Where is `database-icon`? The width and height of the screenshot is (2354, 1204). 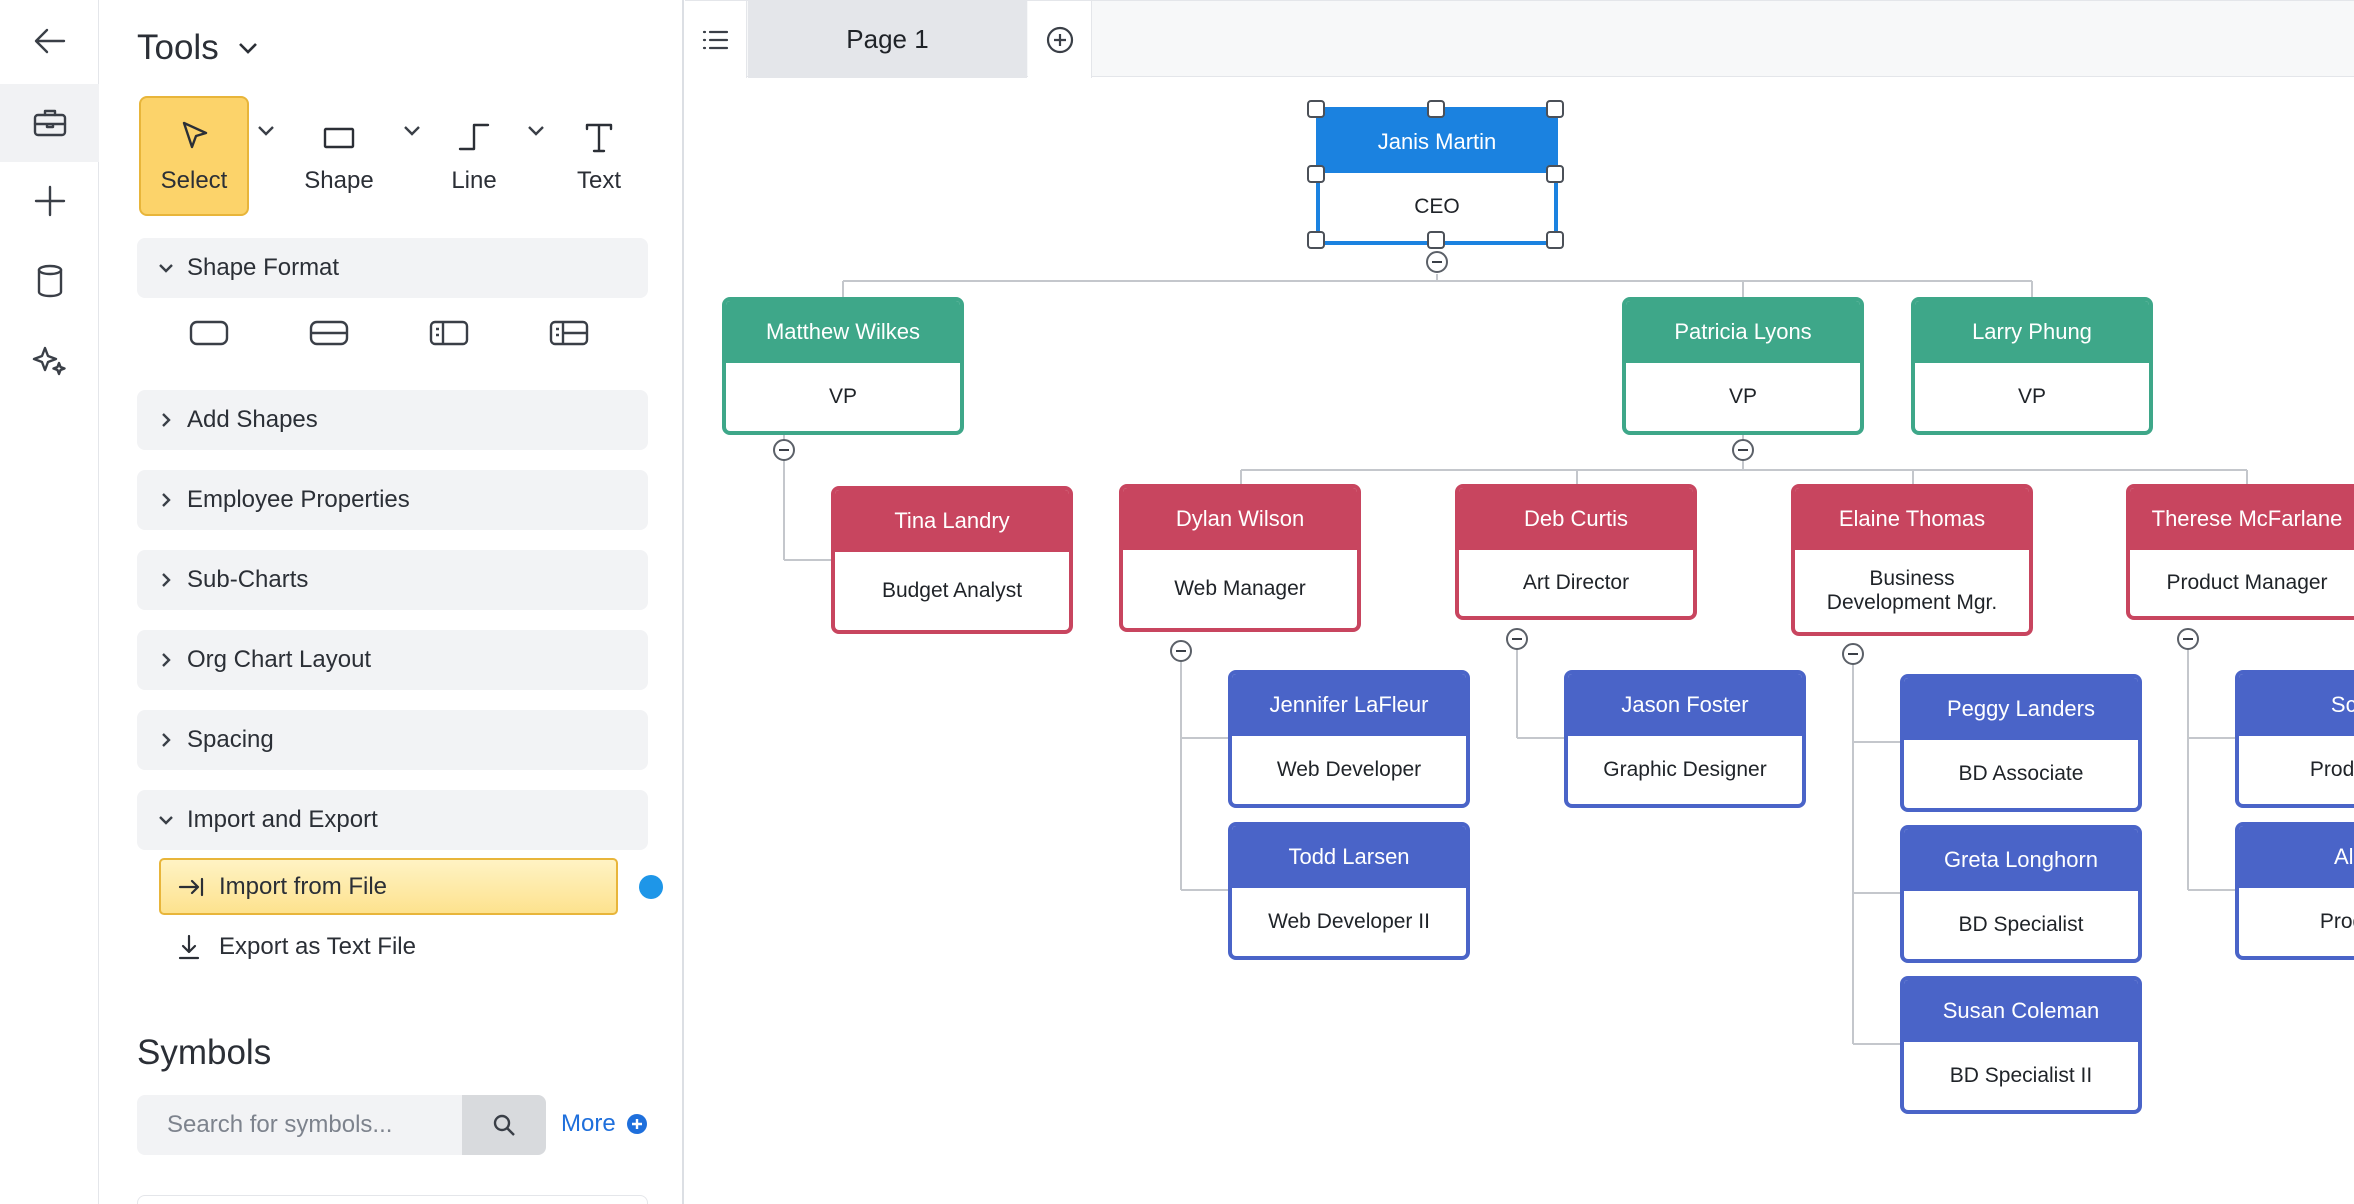 database-icon is located at coordinates (49, 281).